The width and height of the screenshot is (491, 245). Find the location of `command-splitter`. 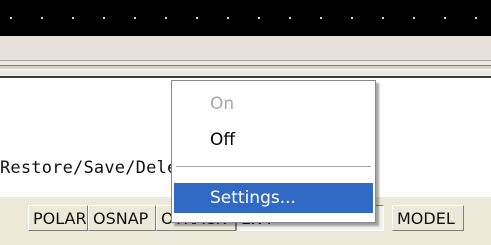

command-splitter is located at coordinates (245, 67).